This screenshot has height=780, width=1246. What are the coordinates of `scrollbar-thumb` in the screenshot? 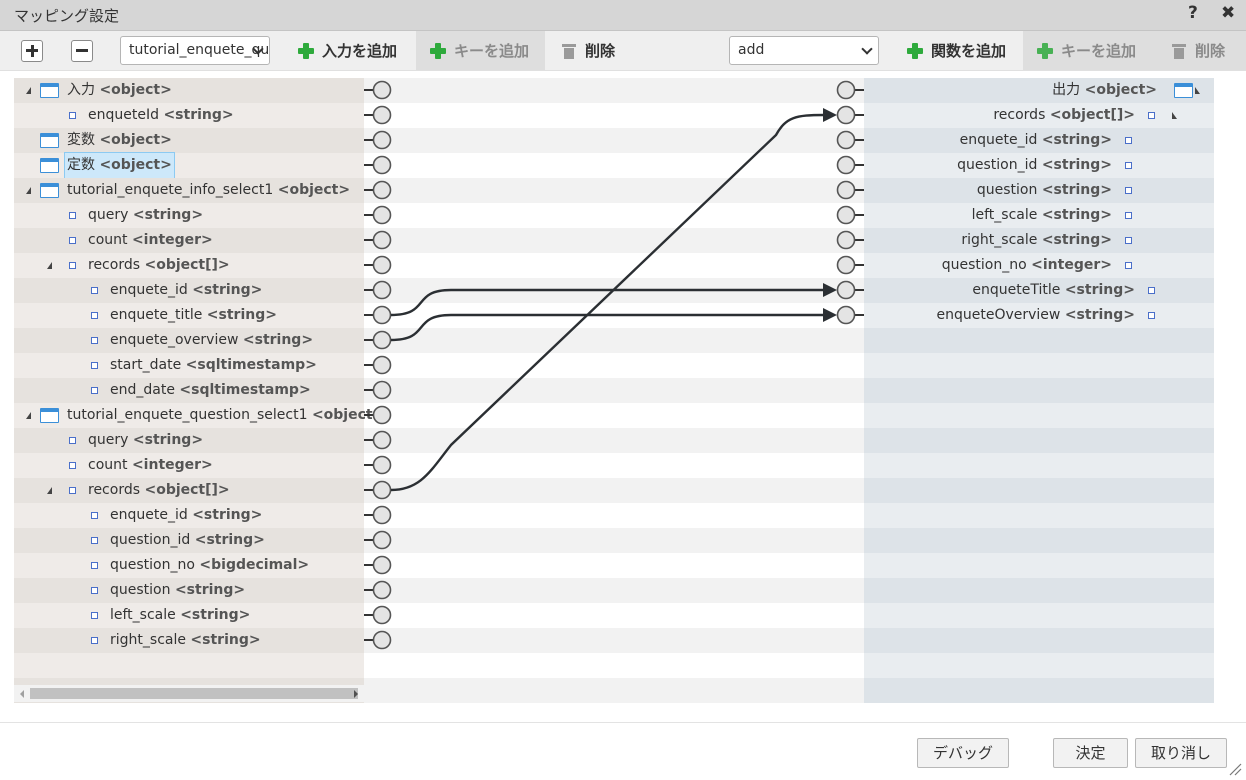 It's located at (194, 693).